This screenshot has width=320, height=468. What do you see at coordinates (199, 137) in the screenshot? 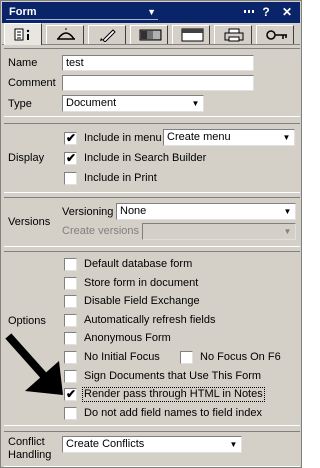
I see `menu-type-value: Create menu` at bounding box center [199, 137].